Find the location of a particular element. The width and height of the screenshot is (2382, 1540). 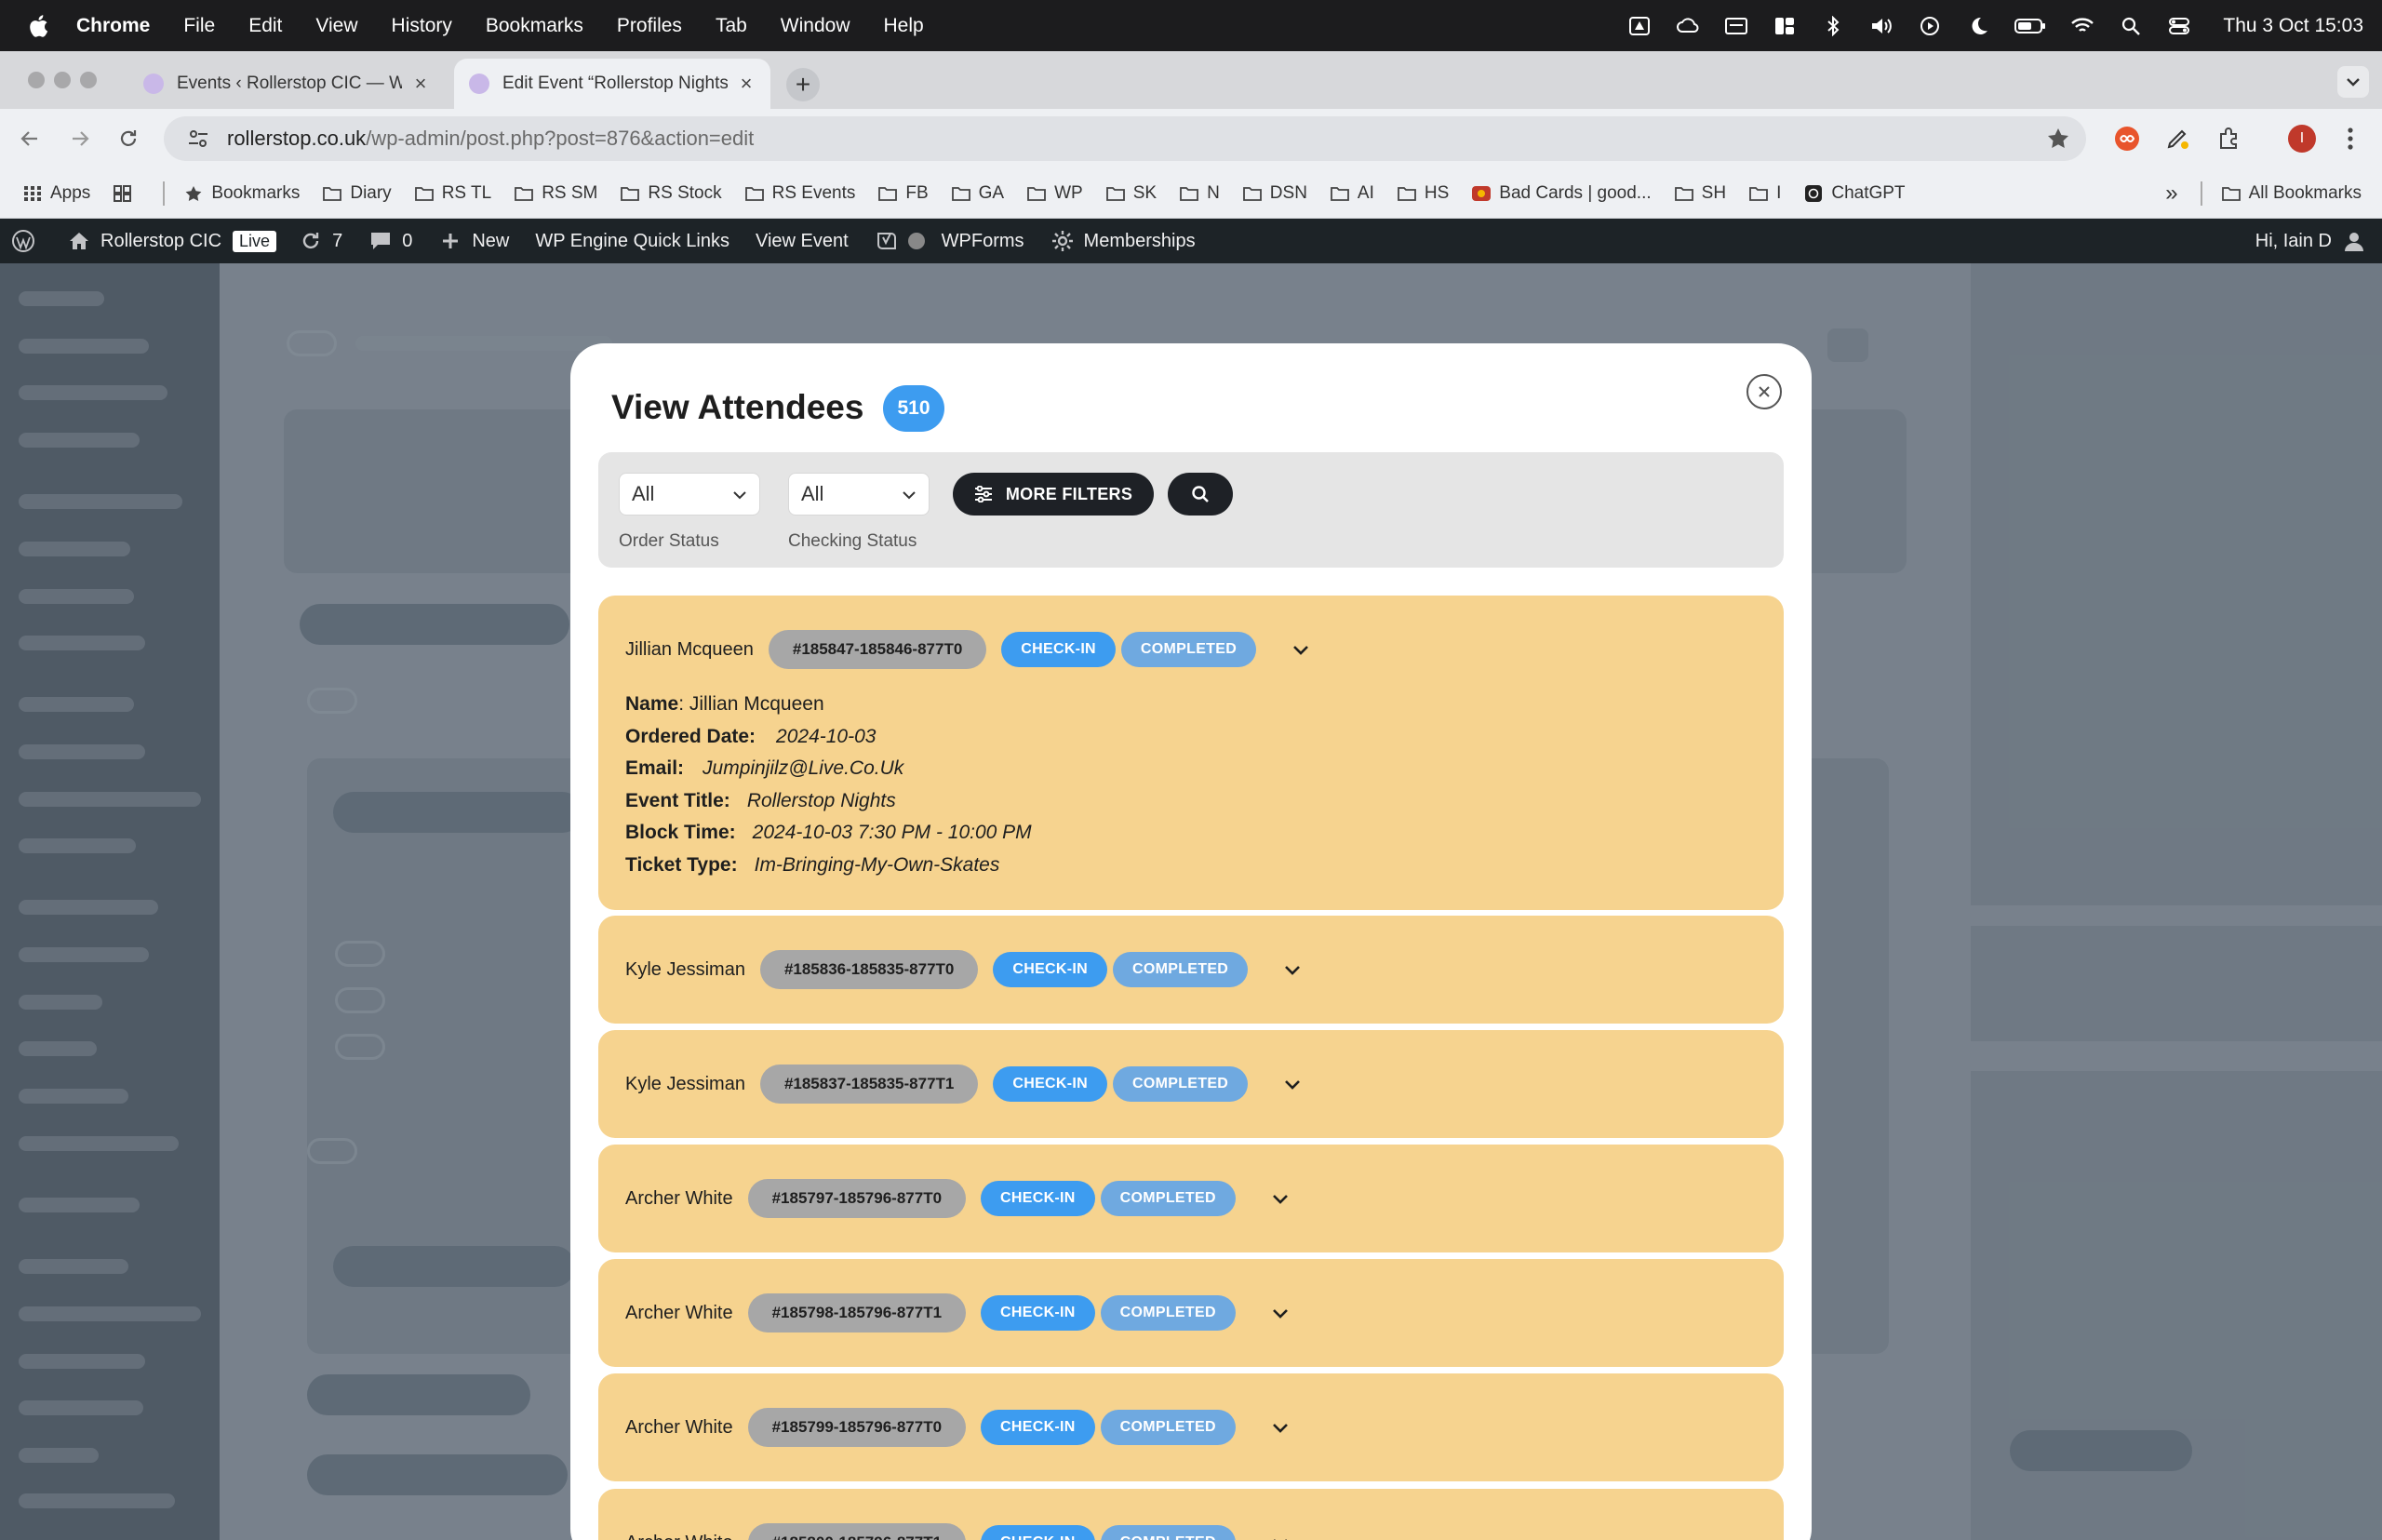

site-info-icon is located at coordinates (198, 139).